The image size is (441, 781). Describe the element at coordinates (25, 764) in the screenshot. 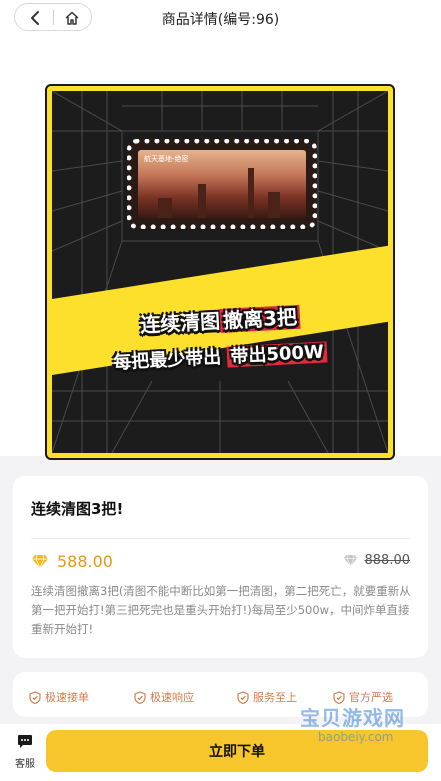

I see `customer-service-label: 客服` at that location.